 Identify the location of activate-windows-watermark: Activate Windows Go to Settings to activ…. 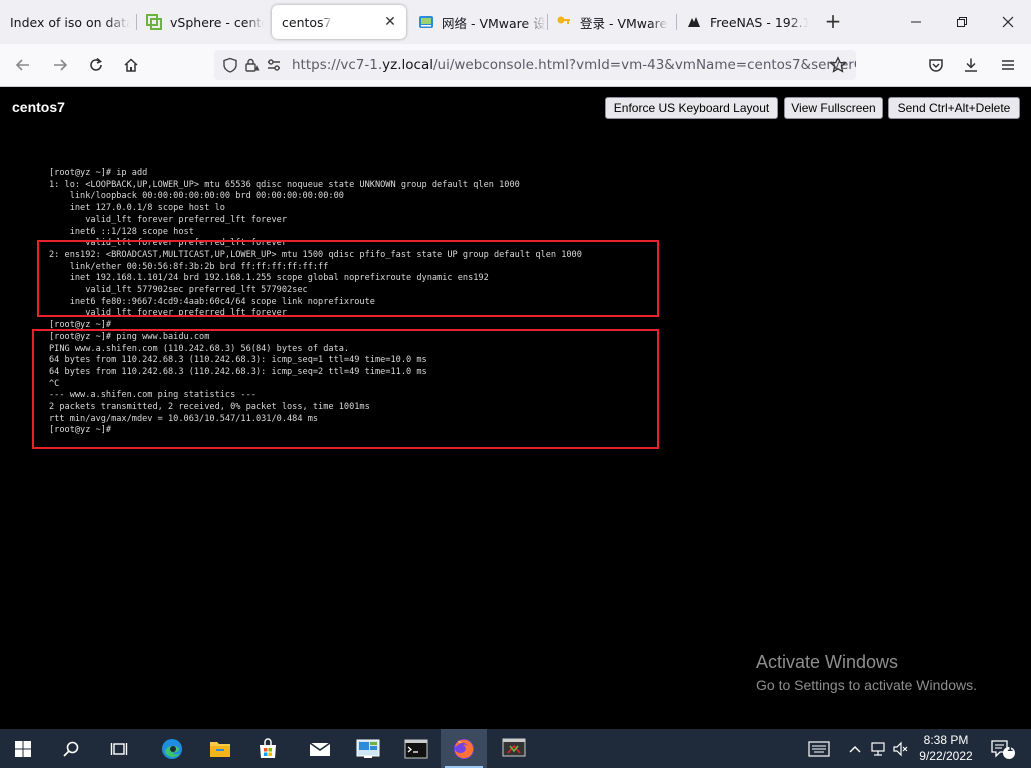
(866, 672).